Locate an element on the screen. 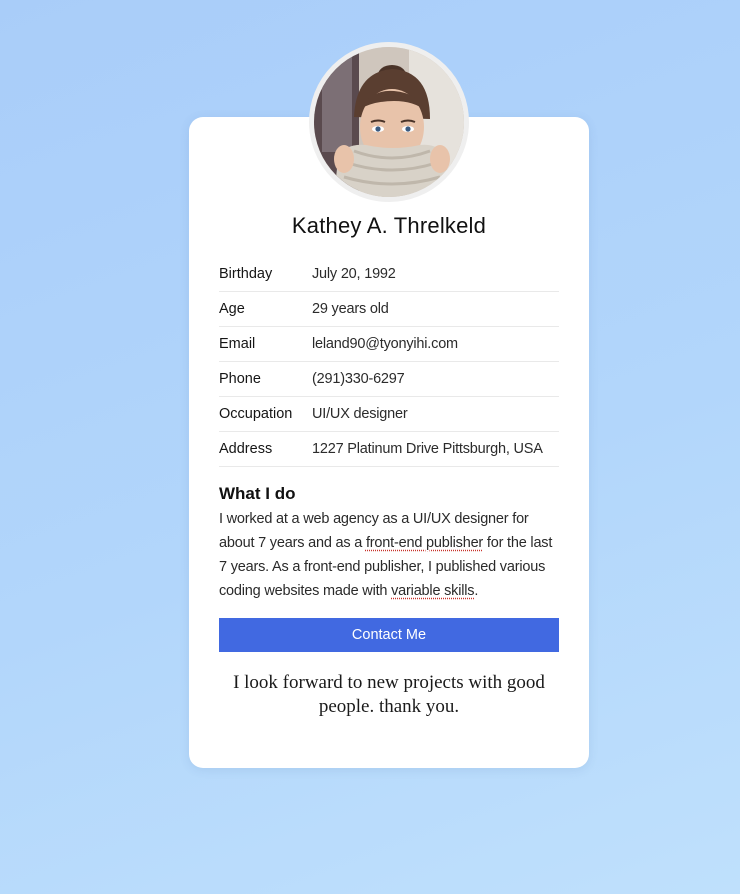  detail-label: Email is located at coordinates (237, 344).